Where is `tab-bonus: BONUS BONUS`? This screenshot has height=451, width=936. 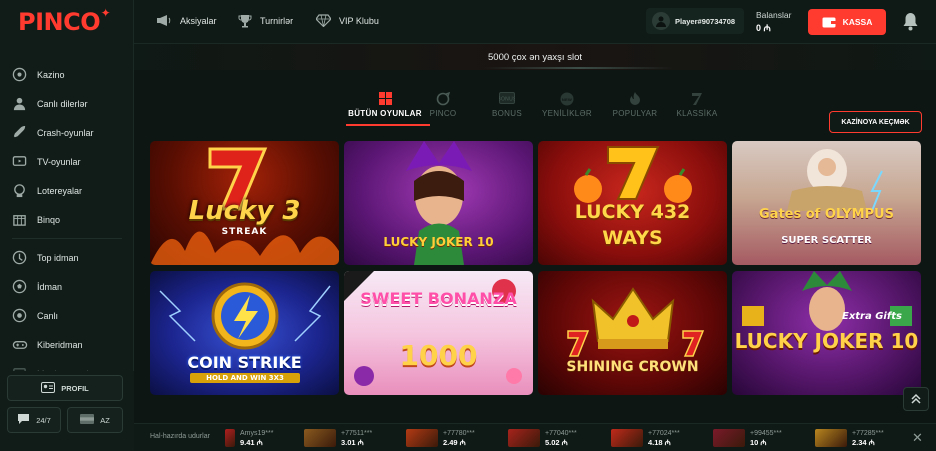 tab-bonus: BONUS BONUS is located at coordinates (507, 105).